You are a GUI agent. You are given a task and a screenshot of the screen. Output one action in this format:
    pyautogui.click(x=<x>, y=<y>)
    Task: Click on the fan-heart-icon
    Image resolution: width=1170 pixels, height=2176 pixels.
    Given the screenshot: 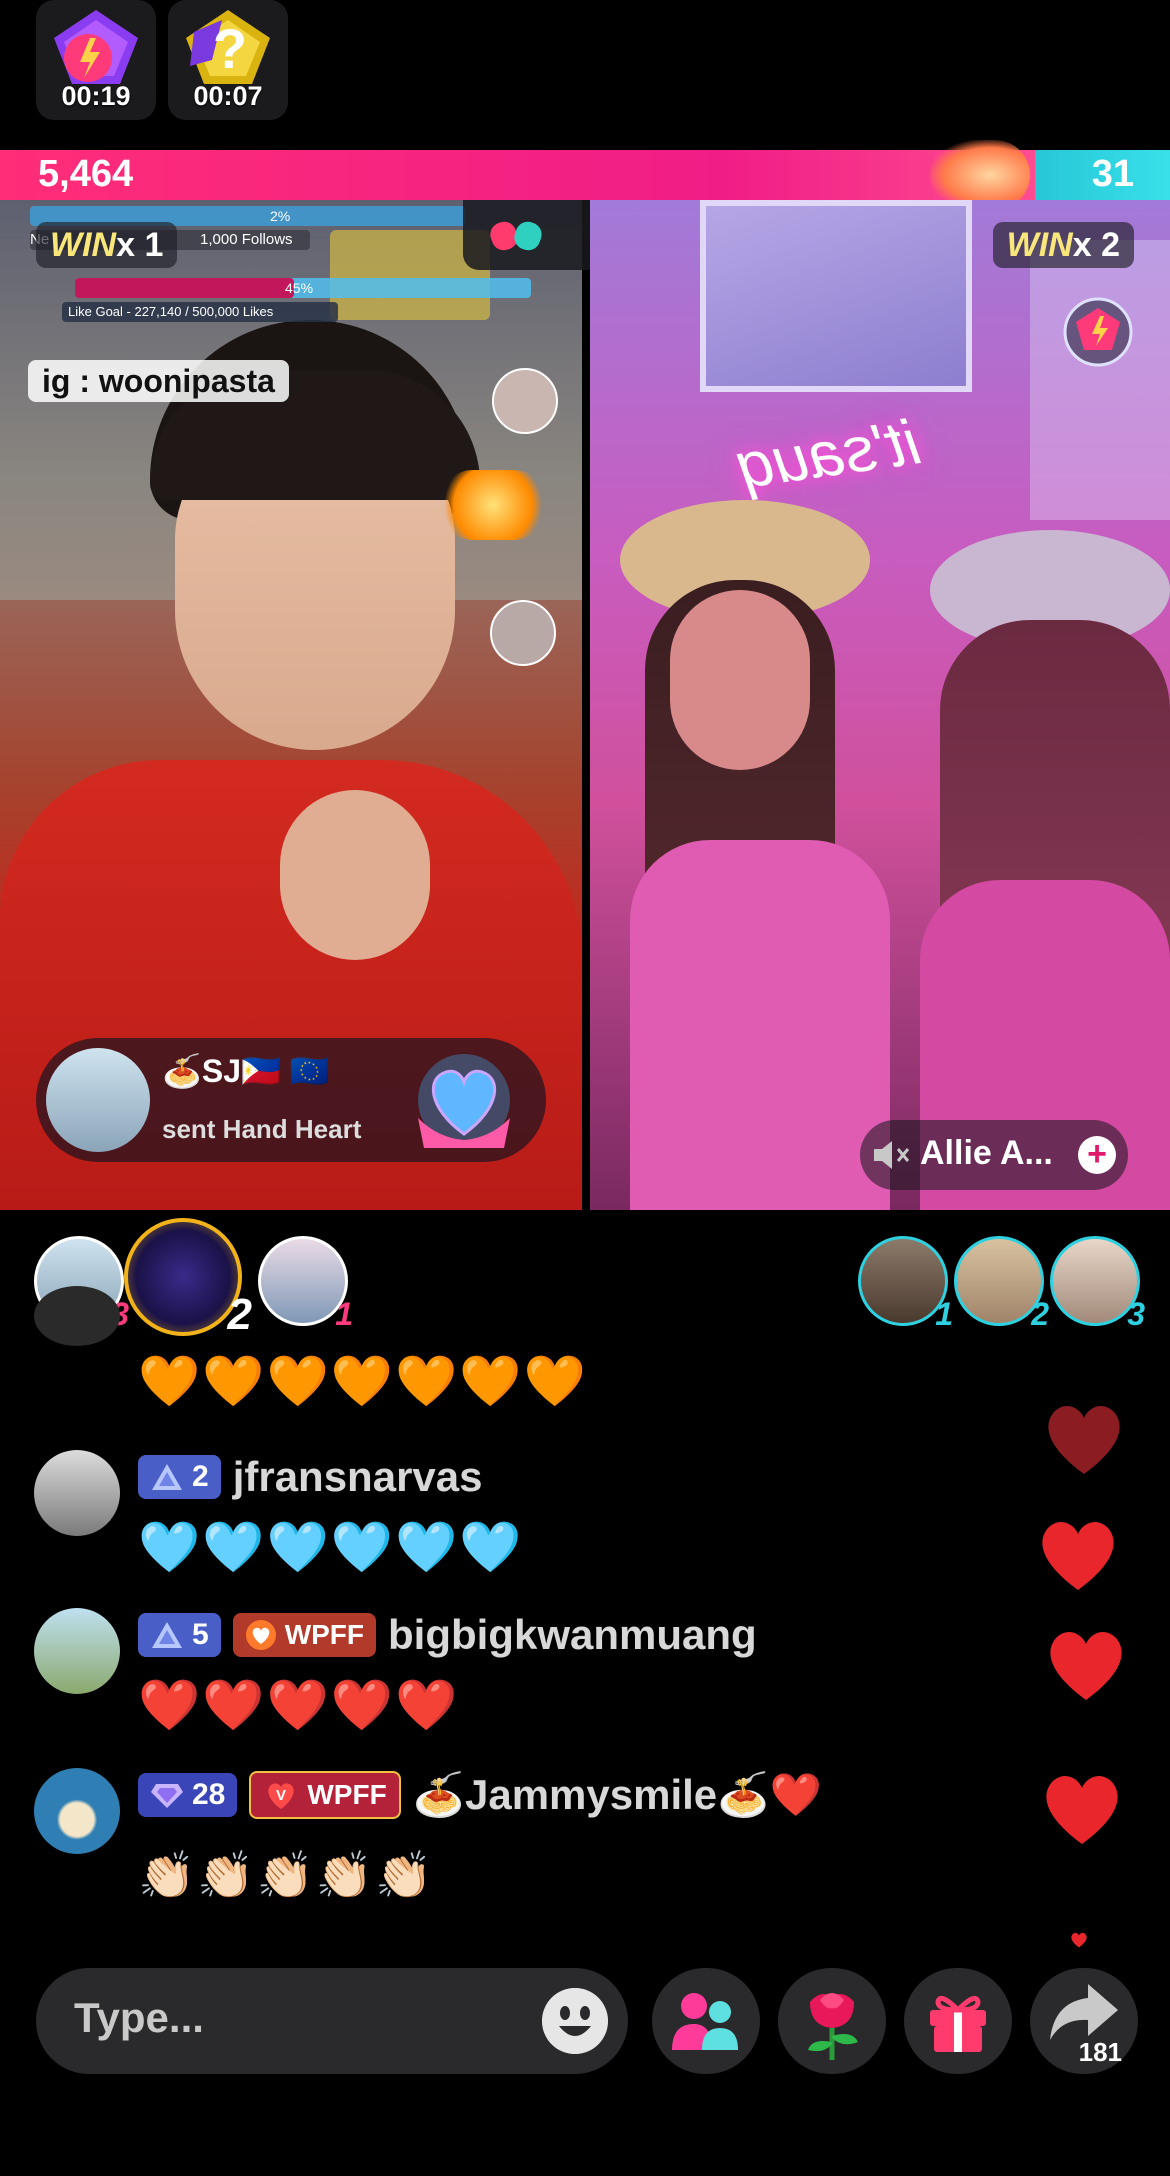 What is the action you would take?
    pyautogui.click(x=260, y=1635)
    